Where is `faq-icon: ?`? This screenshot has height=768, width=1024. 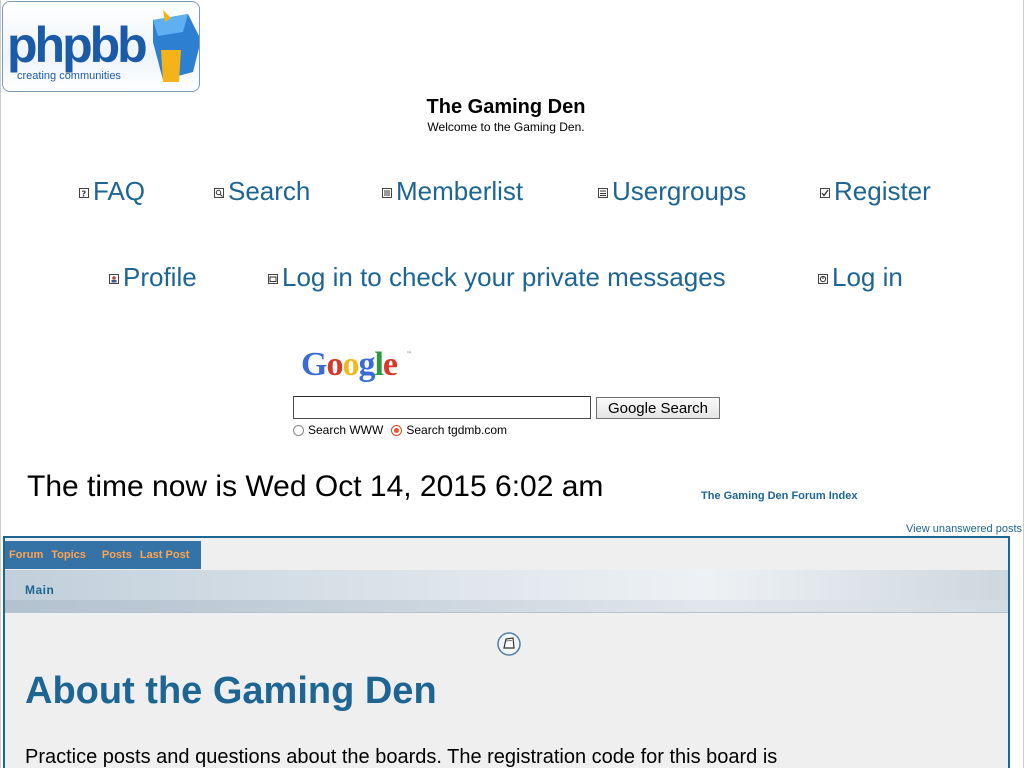 faq-icon: ? is located at coordinates (84, 193).